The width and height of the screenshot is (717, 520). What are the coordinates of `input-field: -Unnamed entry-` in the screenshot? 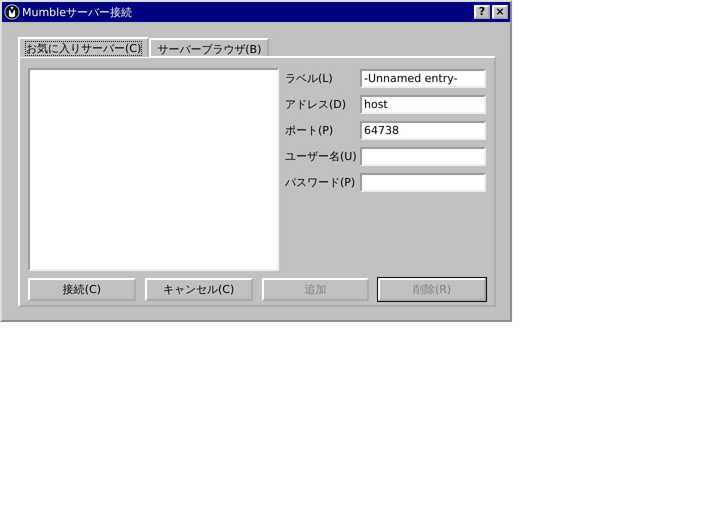 It's located at (423, 78).